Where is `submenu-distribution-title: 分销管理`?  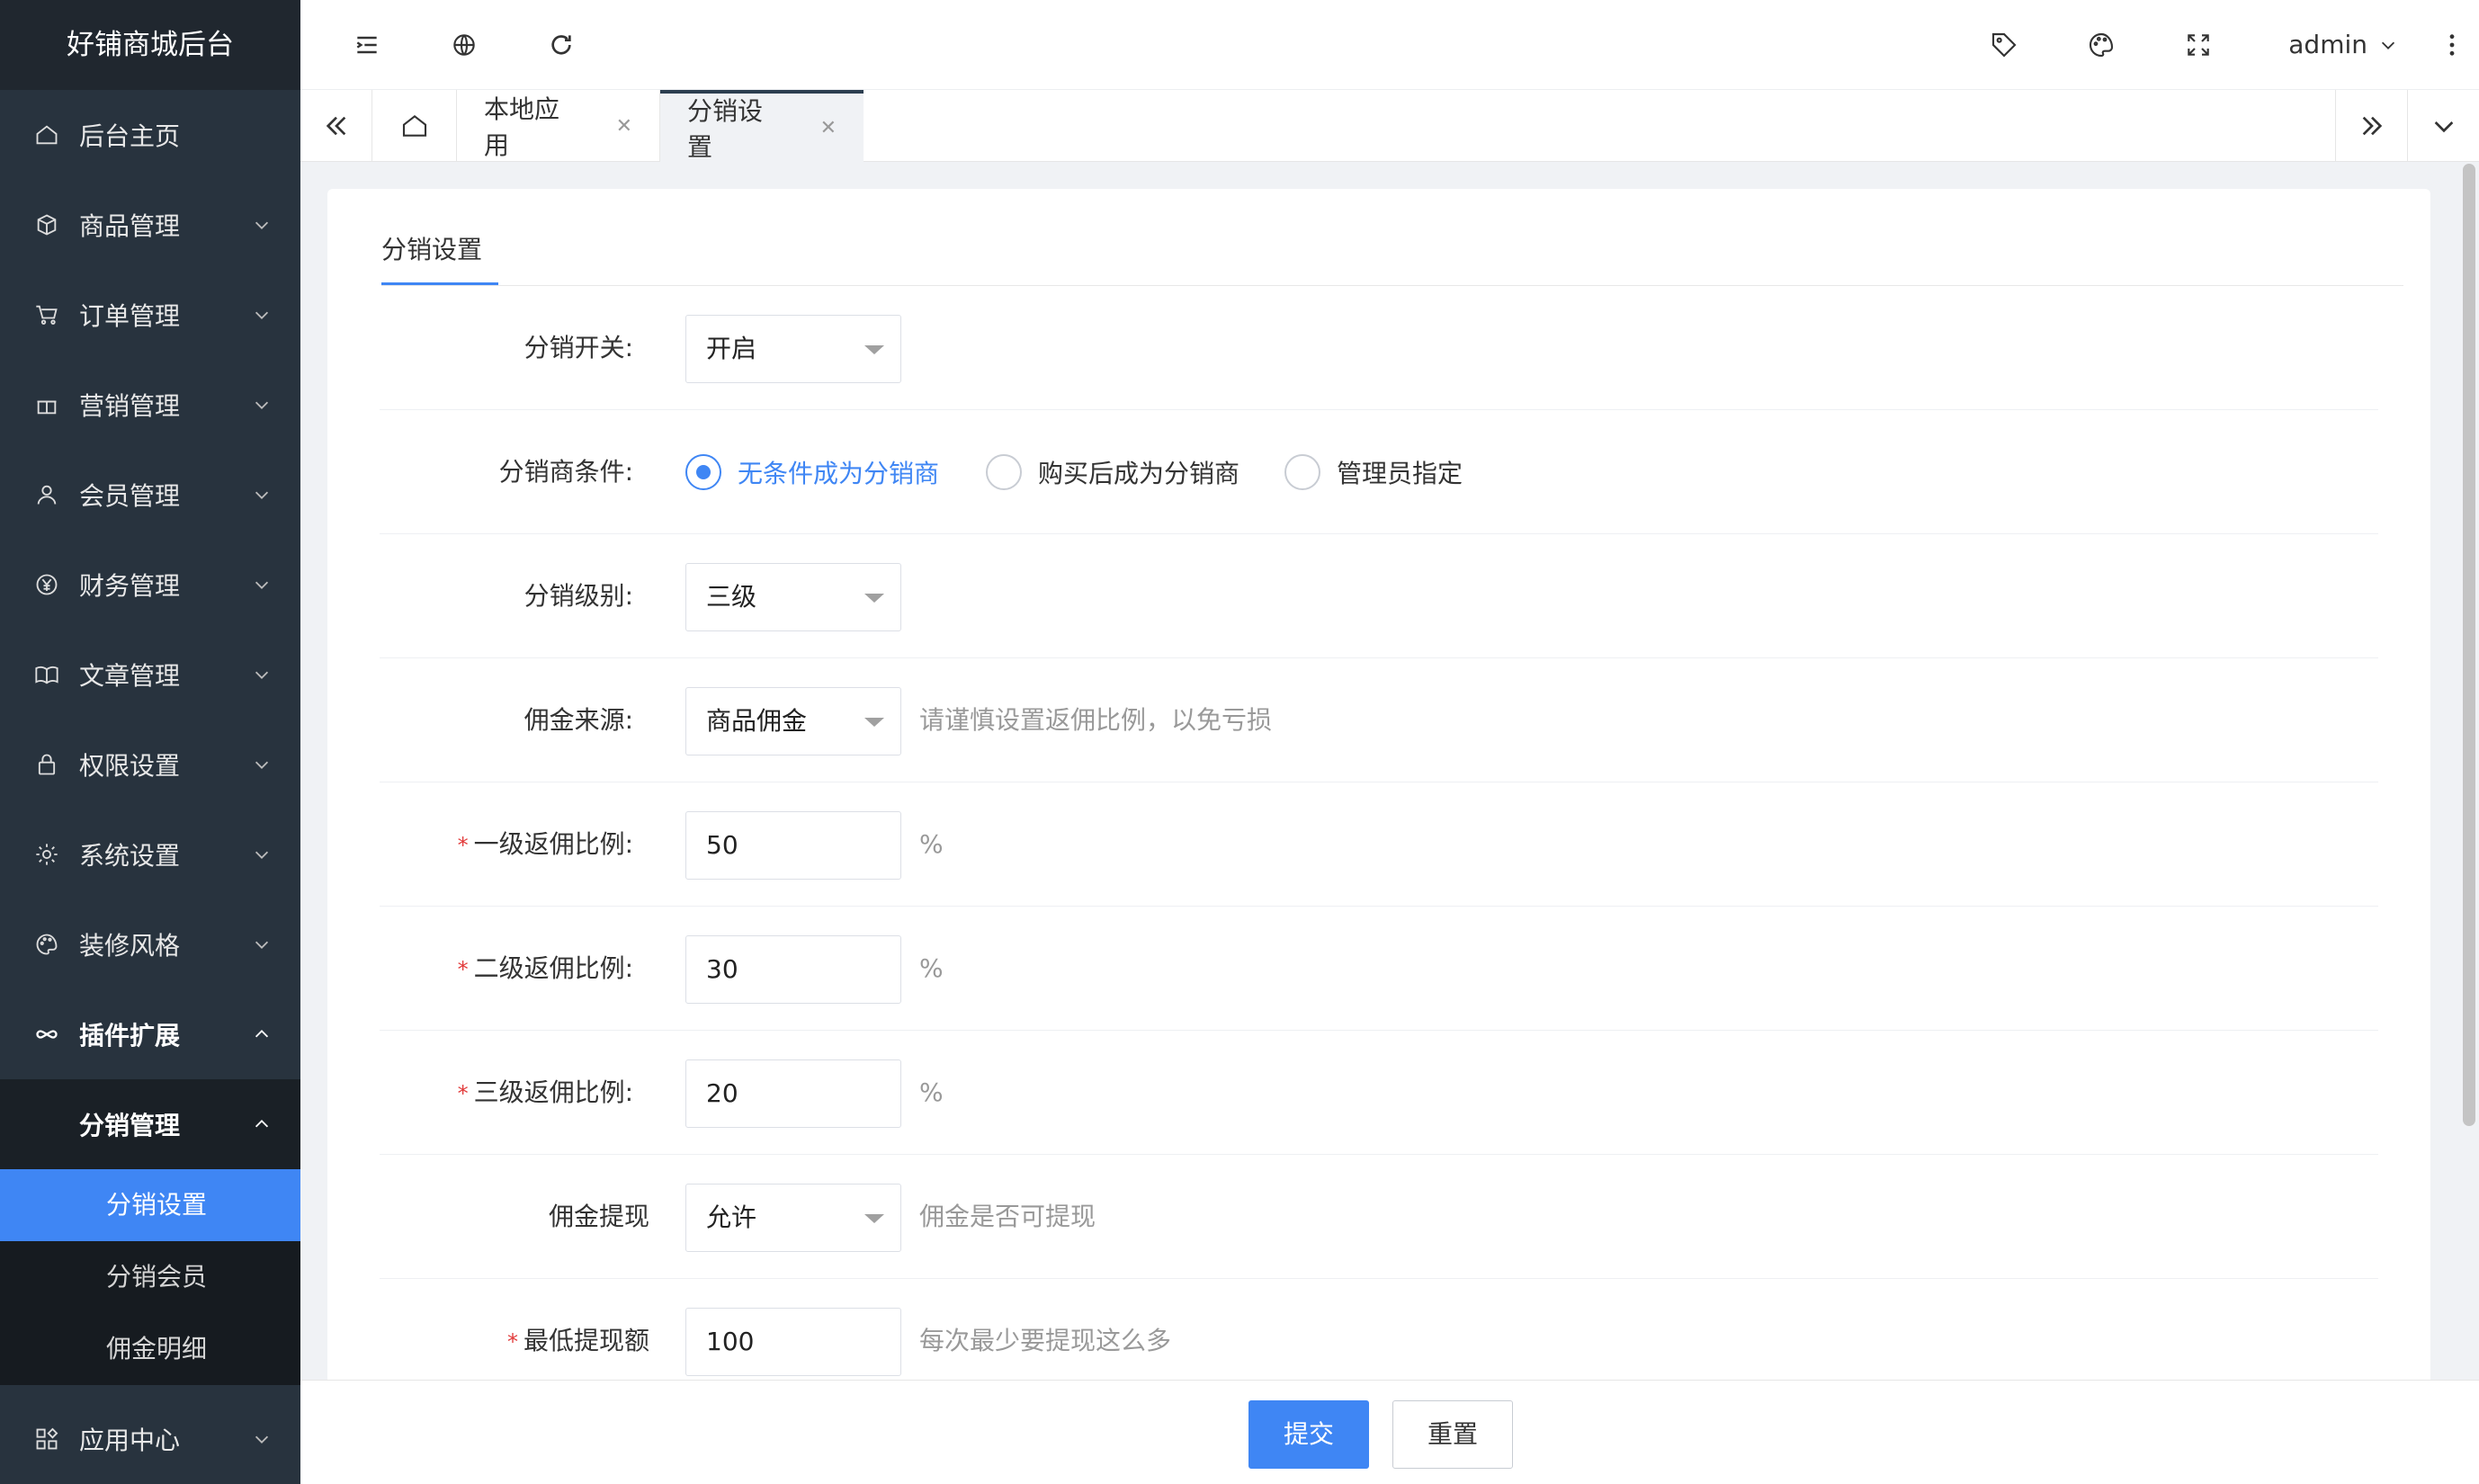
submenu-distribution-title: 分销管理 is located at coordinates (150, 1124).